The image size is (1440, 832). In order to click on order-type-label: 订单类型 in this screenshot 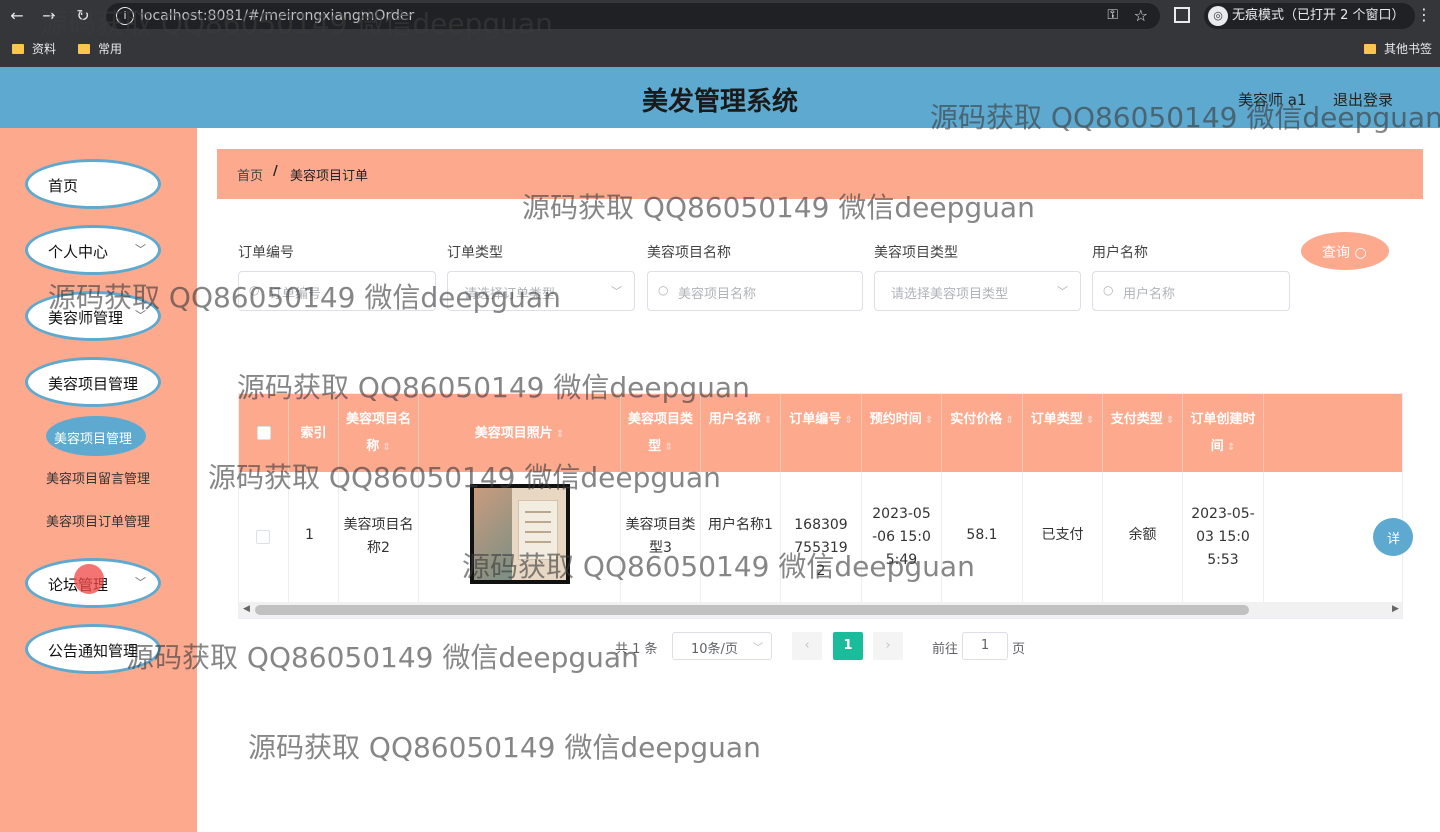, I will do `click(475, 253)`.